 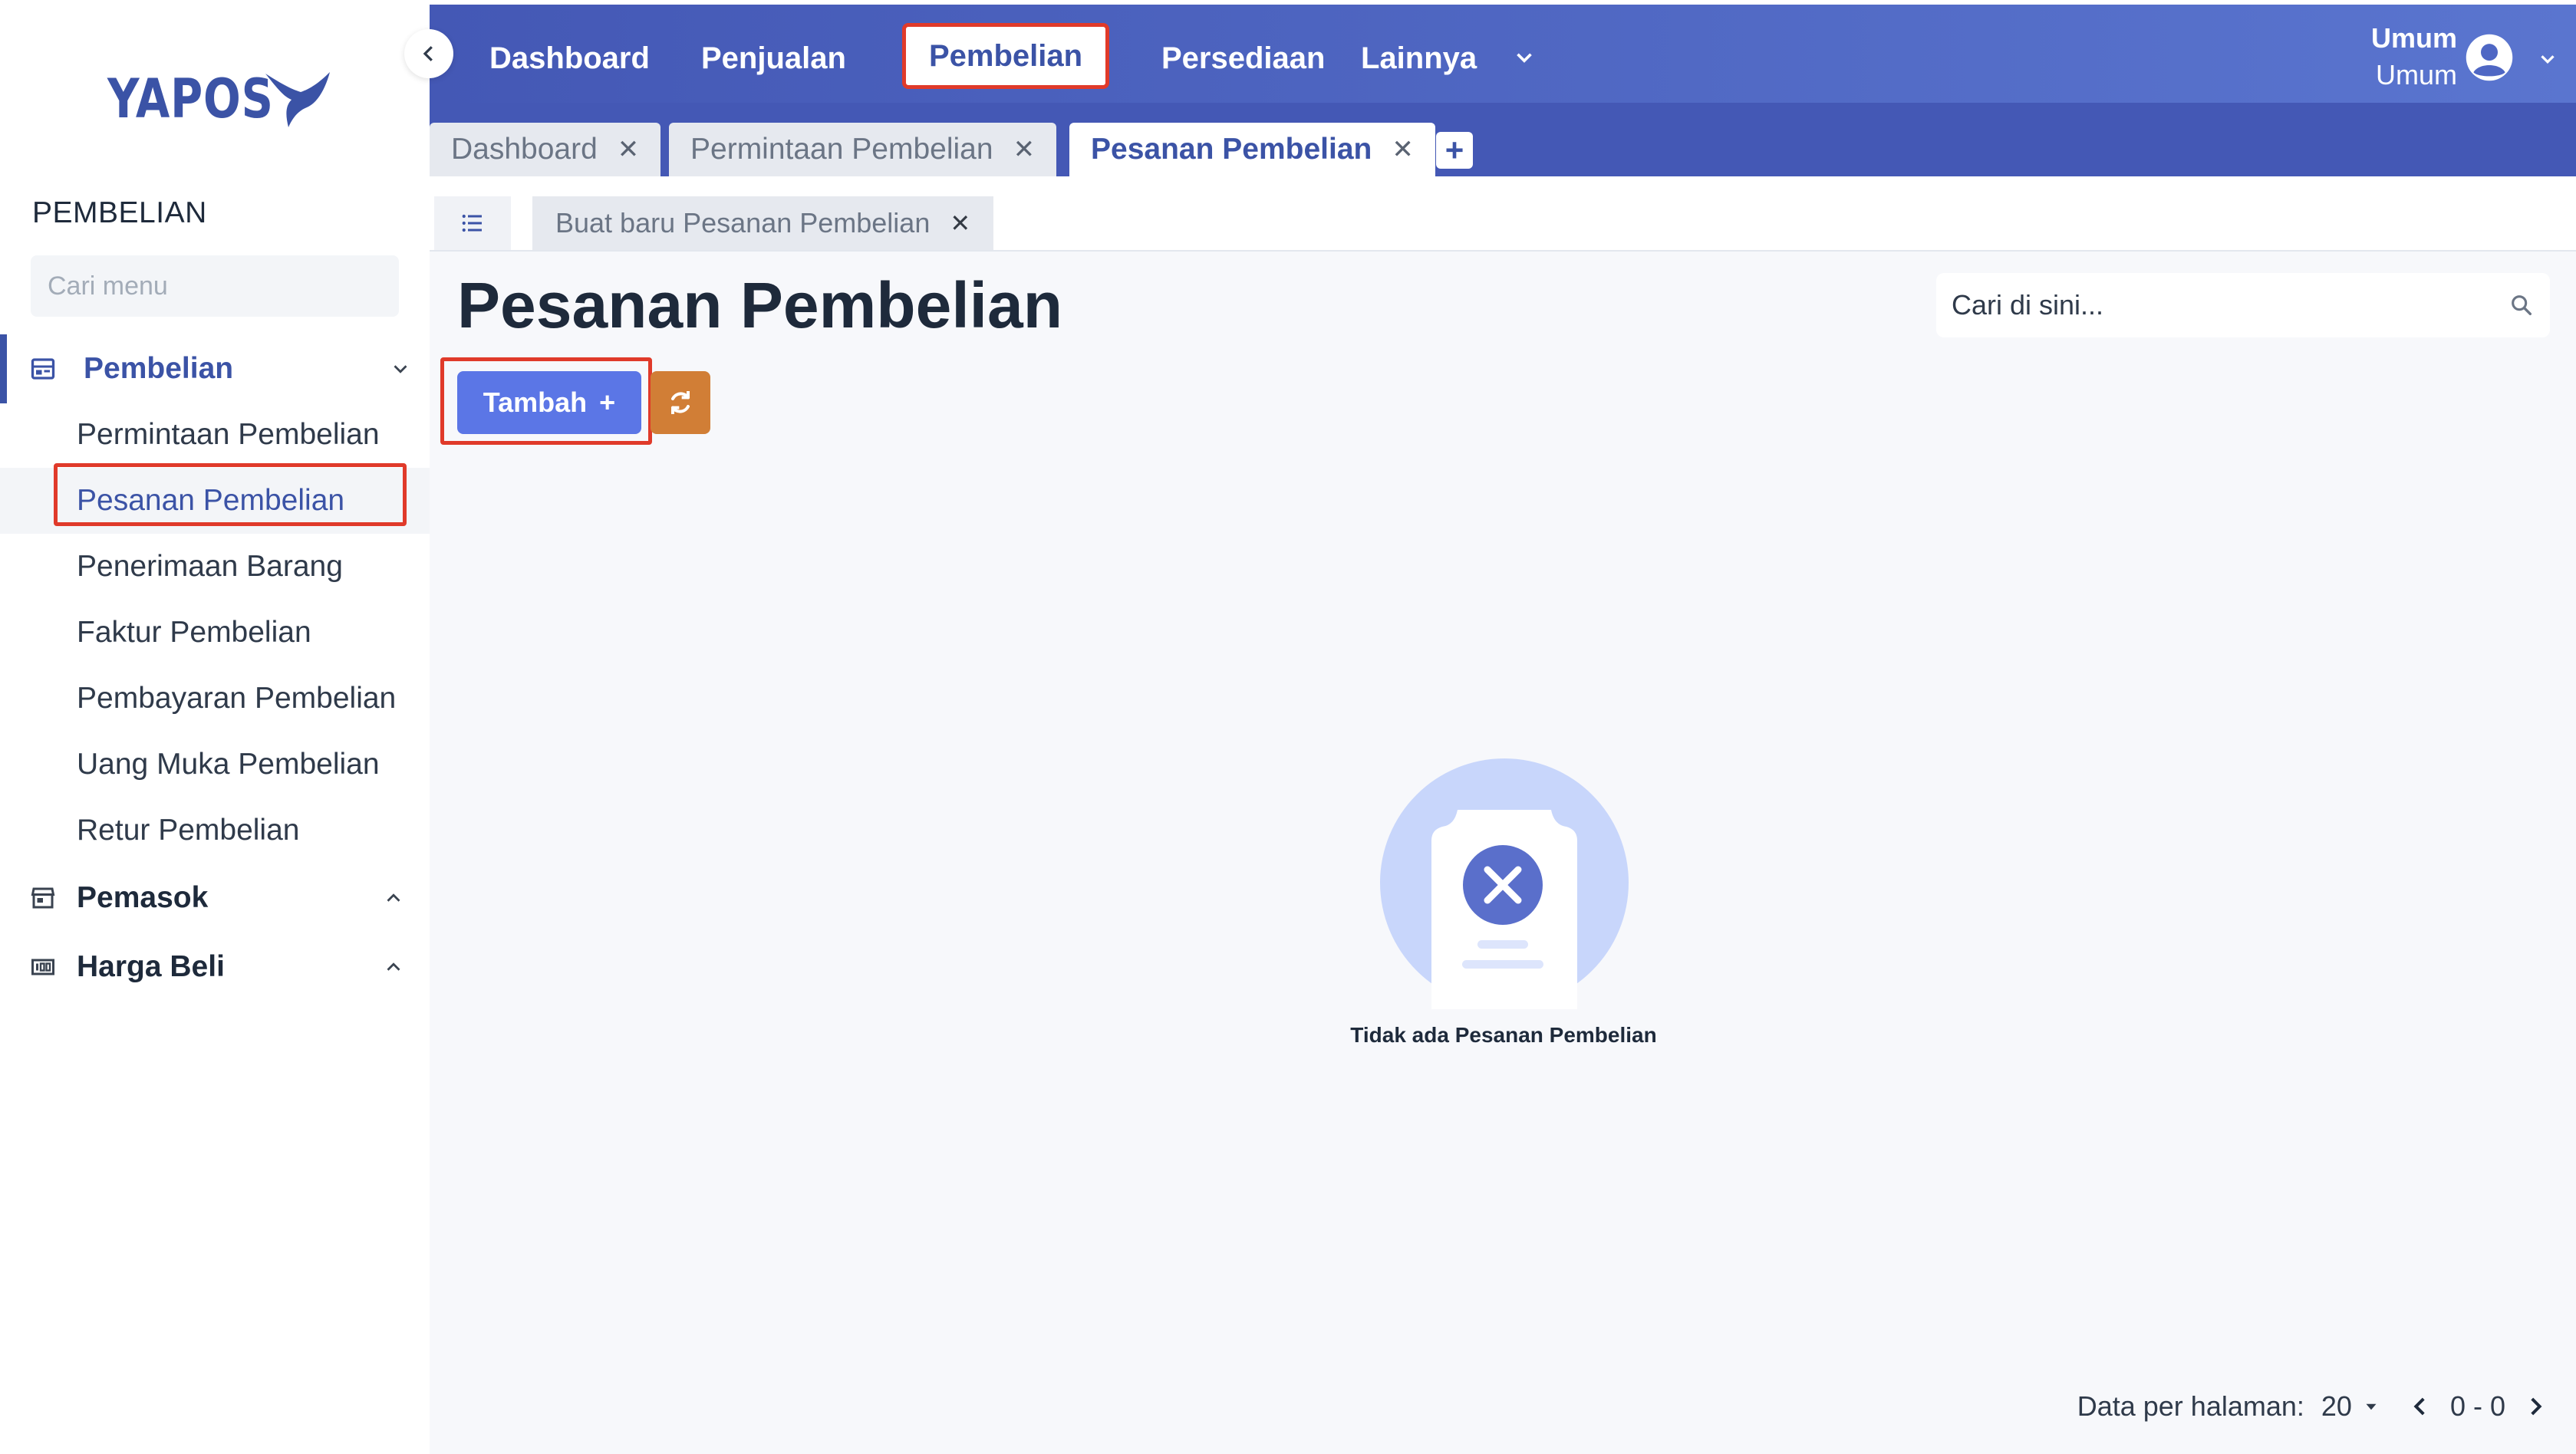 I want to click on user-name: Umum, so click(x=2413, y=38).